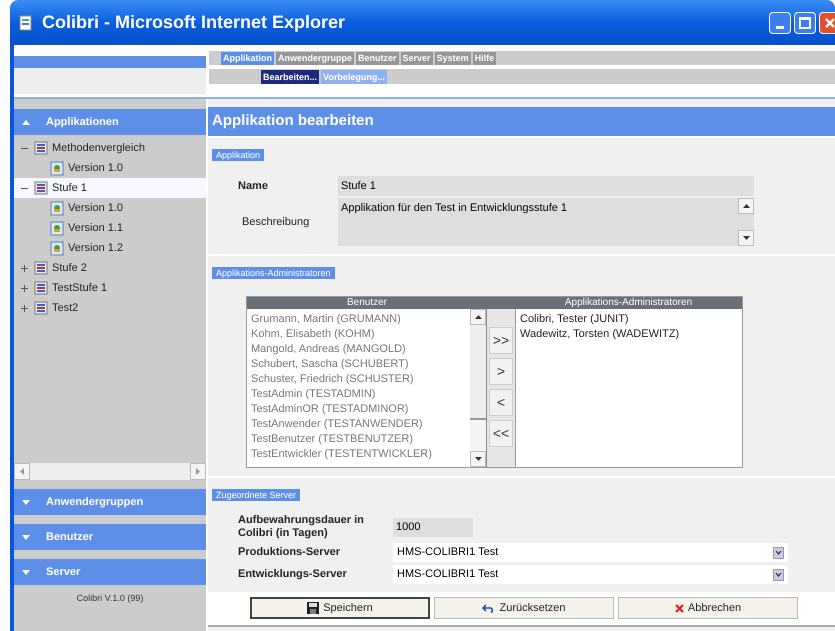 The width and height of the screenshot is (835, 631). What do you see at coordinates (433, 527) in the screenshot?
I see `retention-field: 1000` at bounding box center [433, 527].